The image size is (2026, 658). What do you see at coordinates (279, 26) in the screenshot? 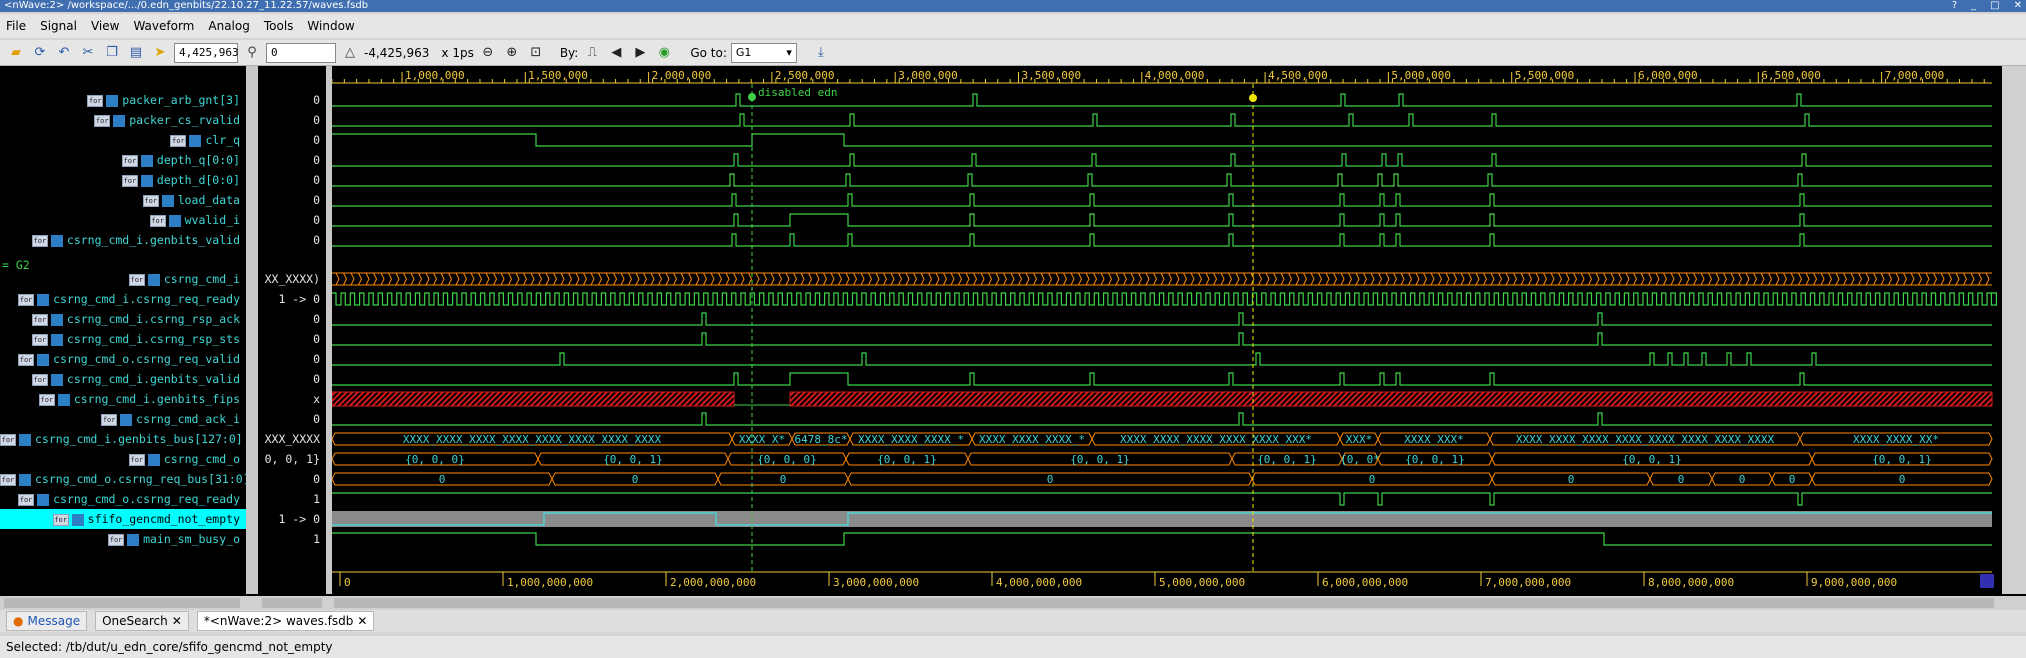
I see `menu-tools: Tools` at bounding box center [279, 26].